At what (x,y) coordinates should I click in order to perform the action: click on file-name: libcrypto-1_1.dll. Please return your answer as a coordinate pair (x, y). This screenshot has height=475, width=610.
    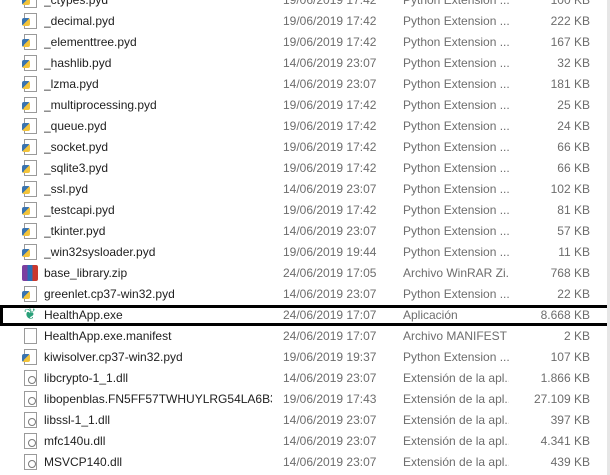
    Looking at the image, I should click on (86, 378).